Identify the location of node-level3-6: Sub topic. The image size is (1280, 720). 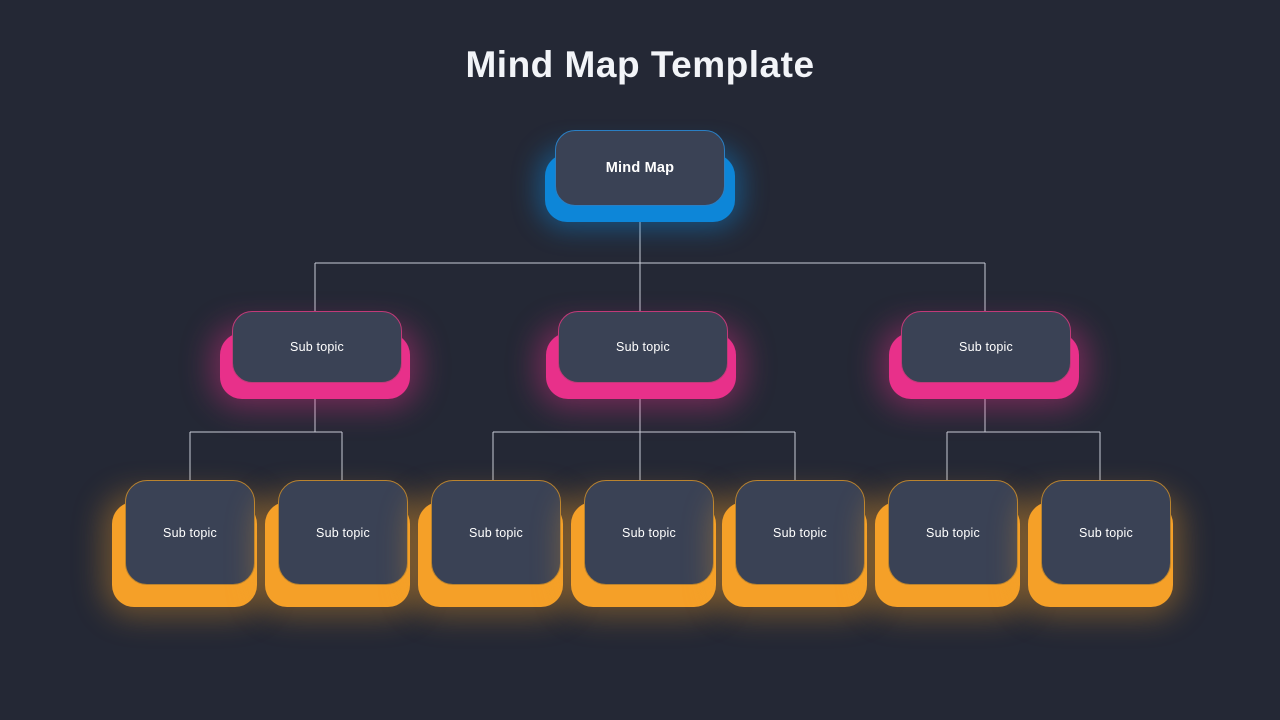
(947, 543).